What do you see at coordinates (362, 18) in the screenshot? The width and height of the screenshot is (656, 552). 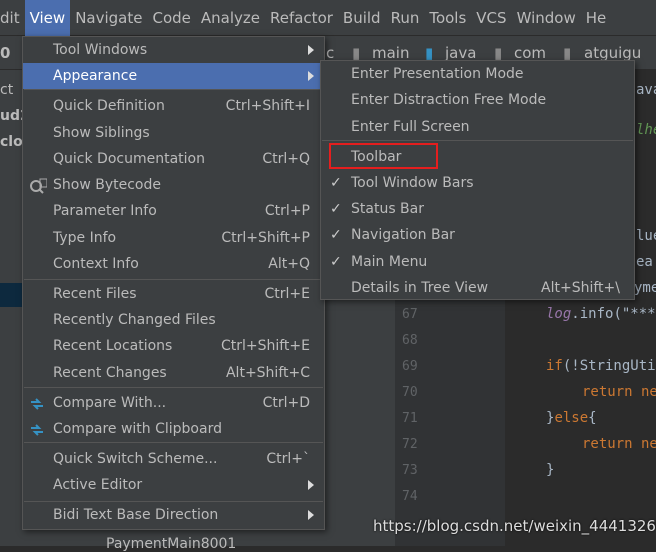 I see `menu-build: Build` at bounding box center [362, 18].